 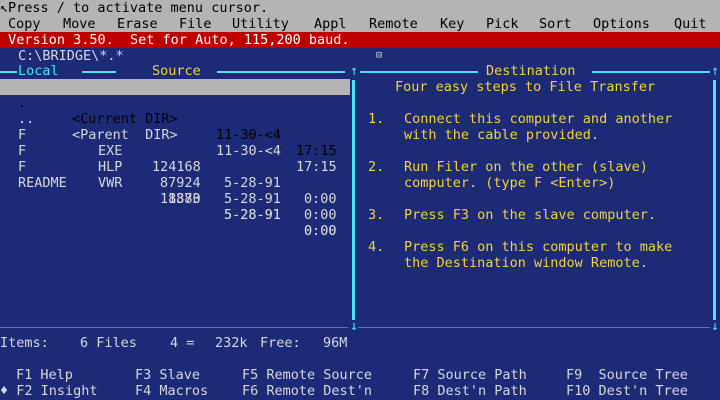 What do you see at coordinates (38, 71) in the screenshot?
I see `local-header: Local` at bounding box center [38, 71].